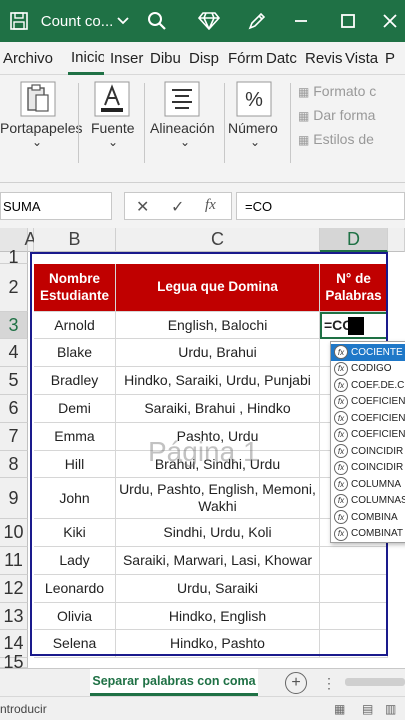 Image resolution: width=405 pixels, height=720 pixels. Describe the element at coordinates (19, 21) in the screenshot. I see `save-icon` at that location.